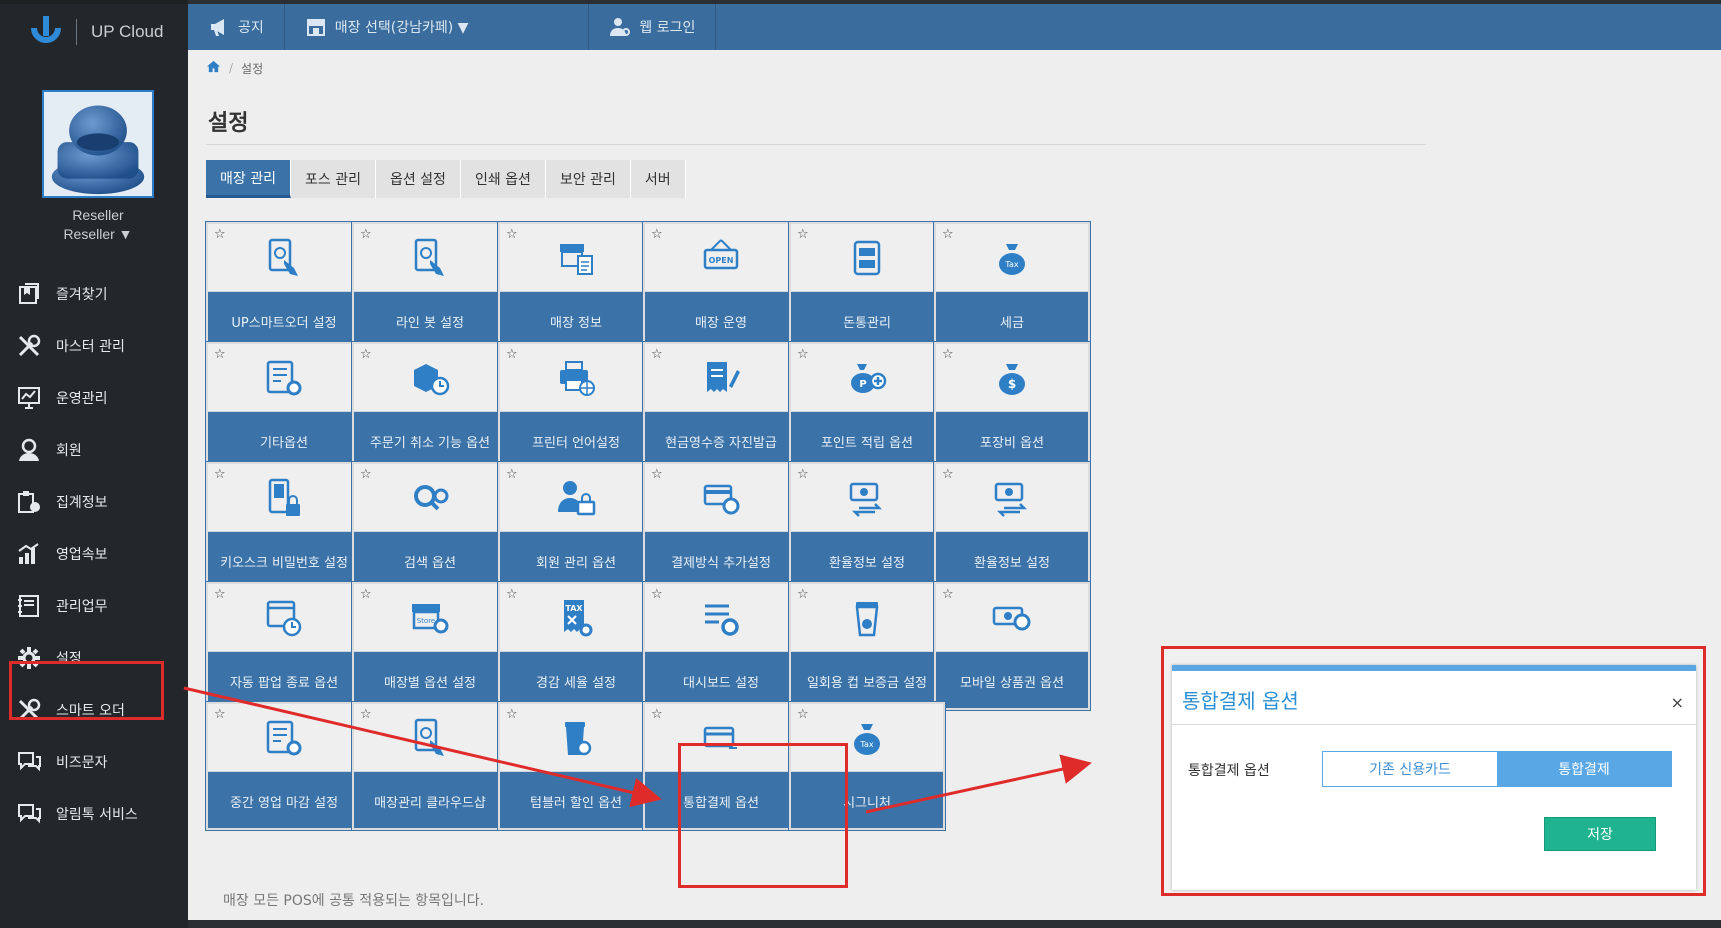 This screenshot has width=1721, height=928. Describe the element at coordinates (100, 502) in the screenshot. I see `sidebar-item-aggregate: 집계정보` at that location.